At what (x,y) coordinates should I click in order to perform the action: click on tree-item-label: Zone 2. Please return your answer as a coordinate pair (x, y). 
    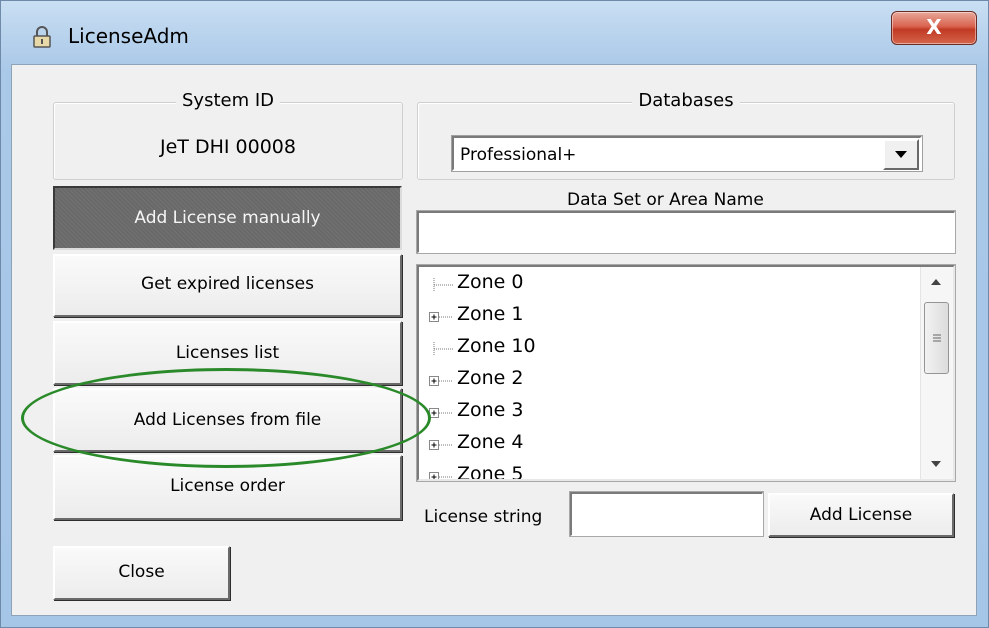
    Looking at the image, I should click on (490, 378).